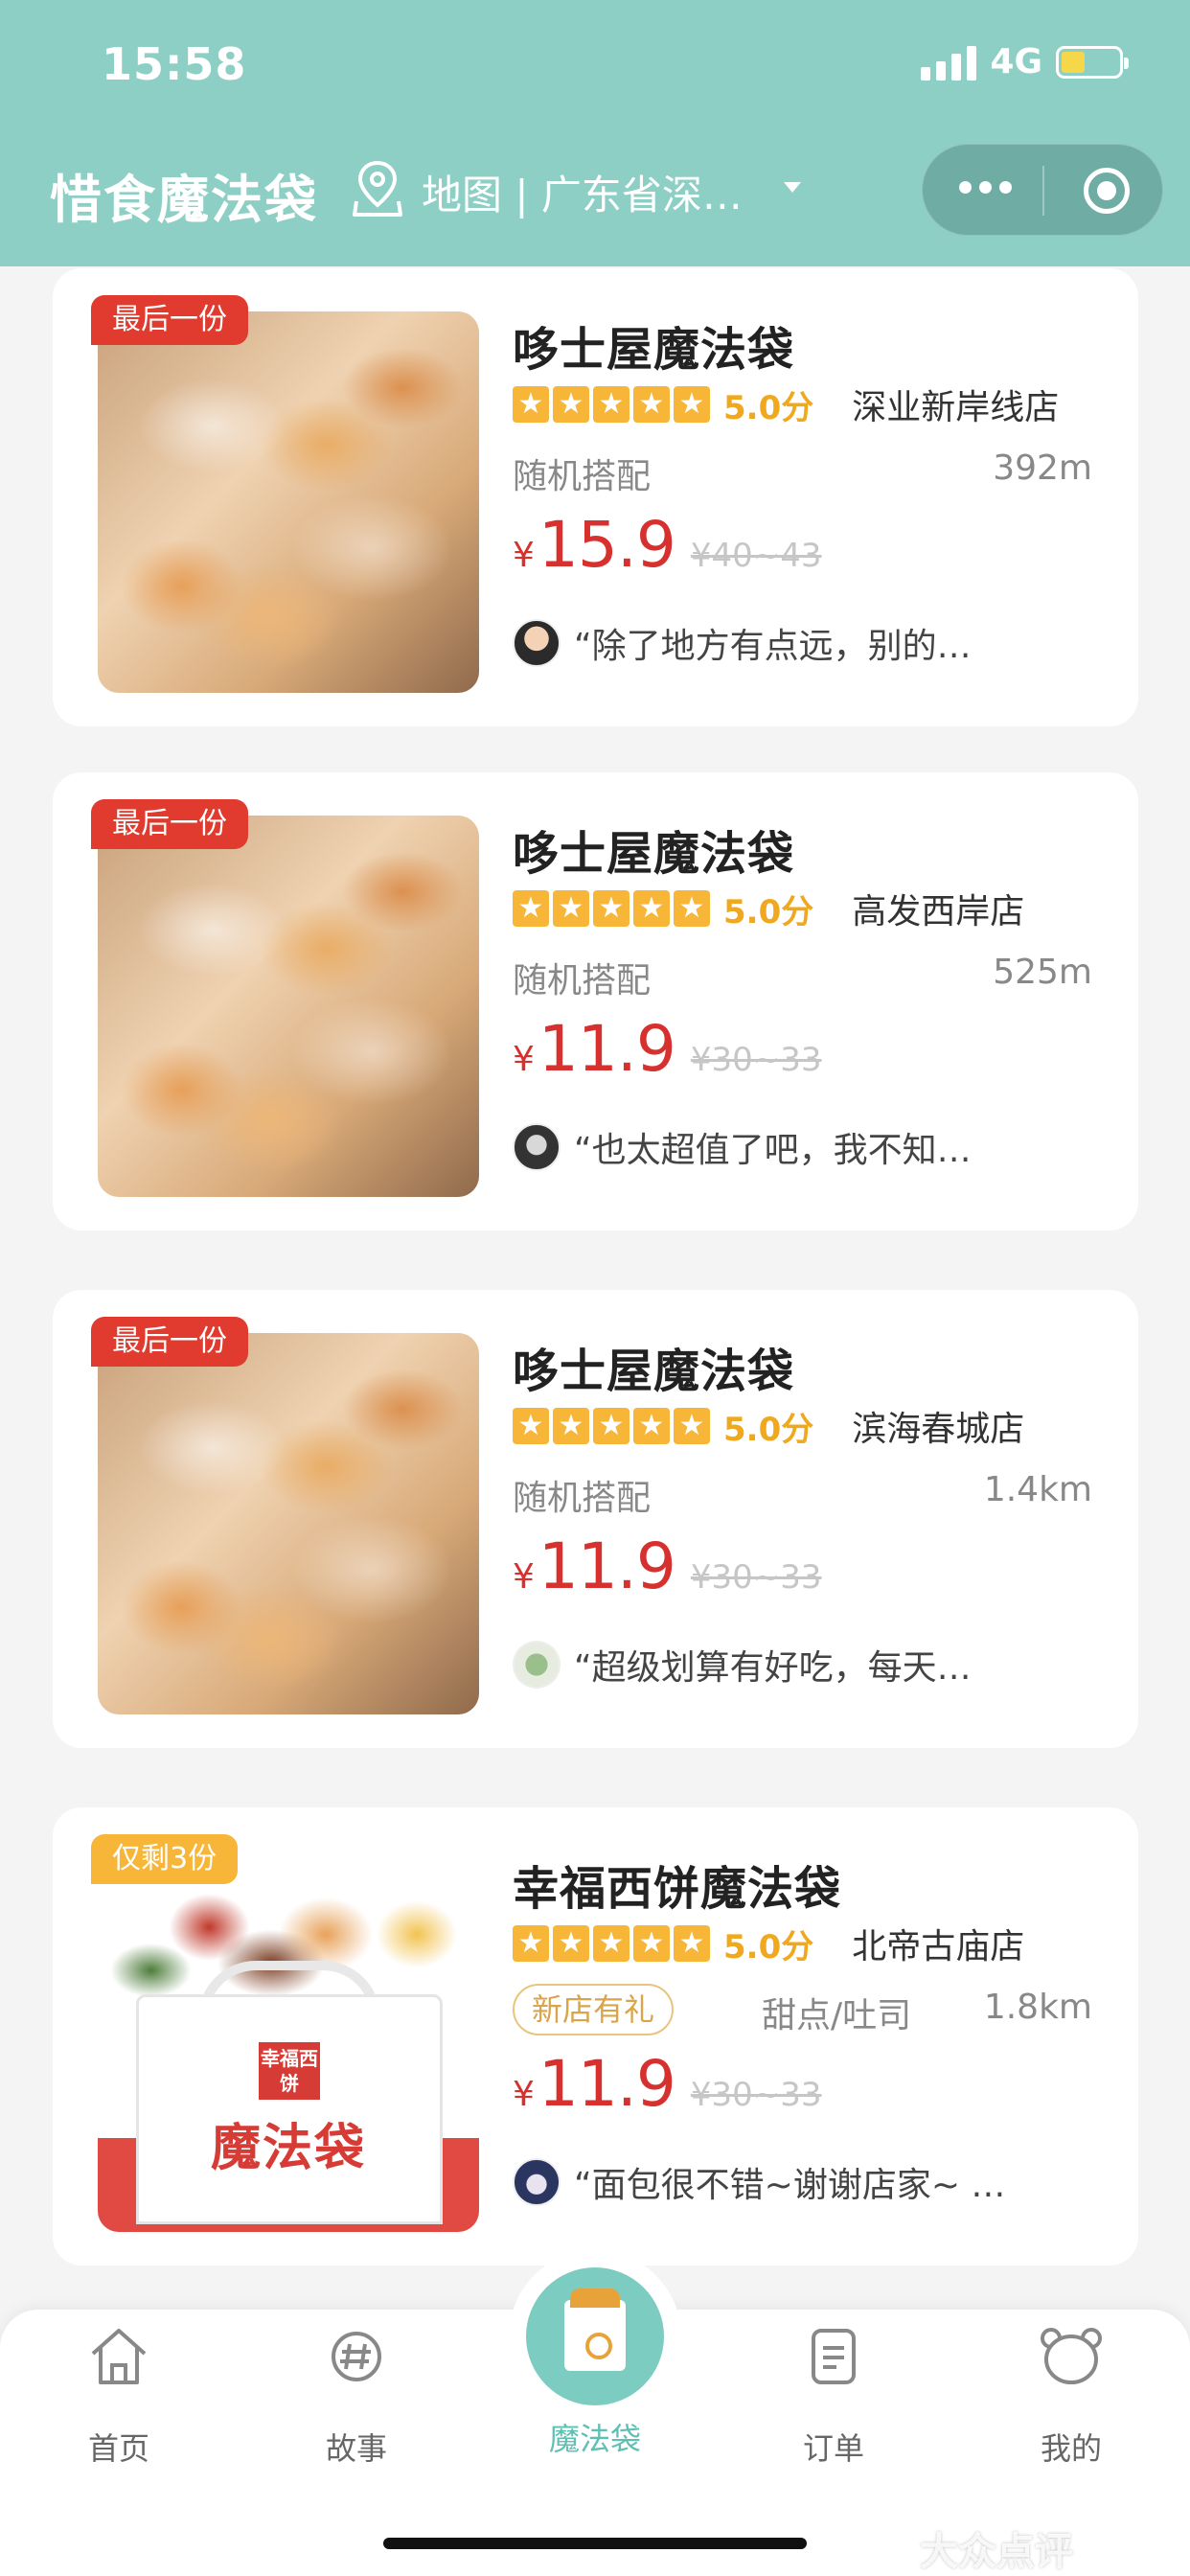 This screenshot has height=2576, width=1190. Describe the element at coordinates (803, 1492) in the screenshot. I see `meta-row: 随机搭配 1.4km` at that location.